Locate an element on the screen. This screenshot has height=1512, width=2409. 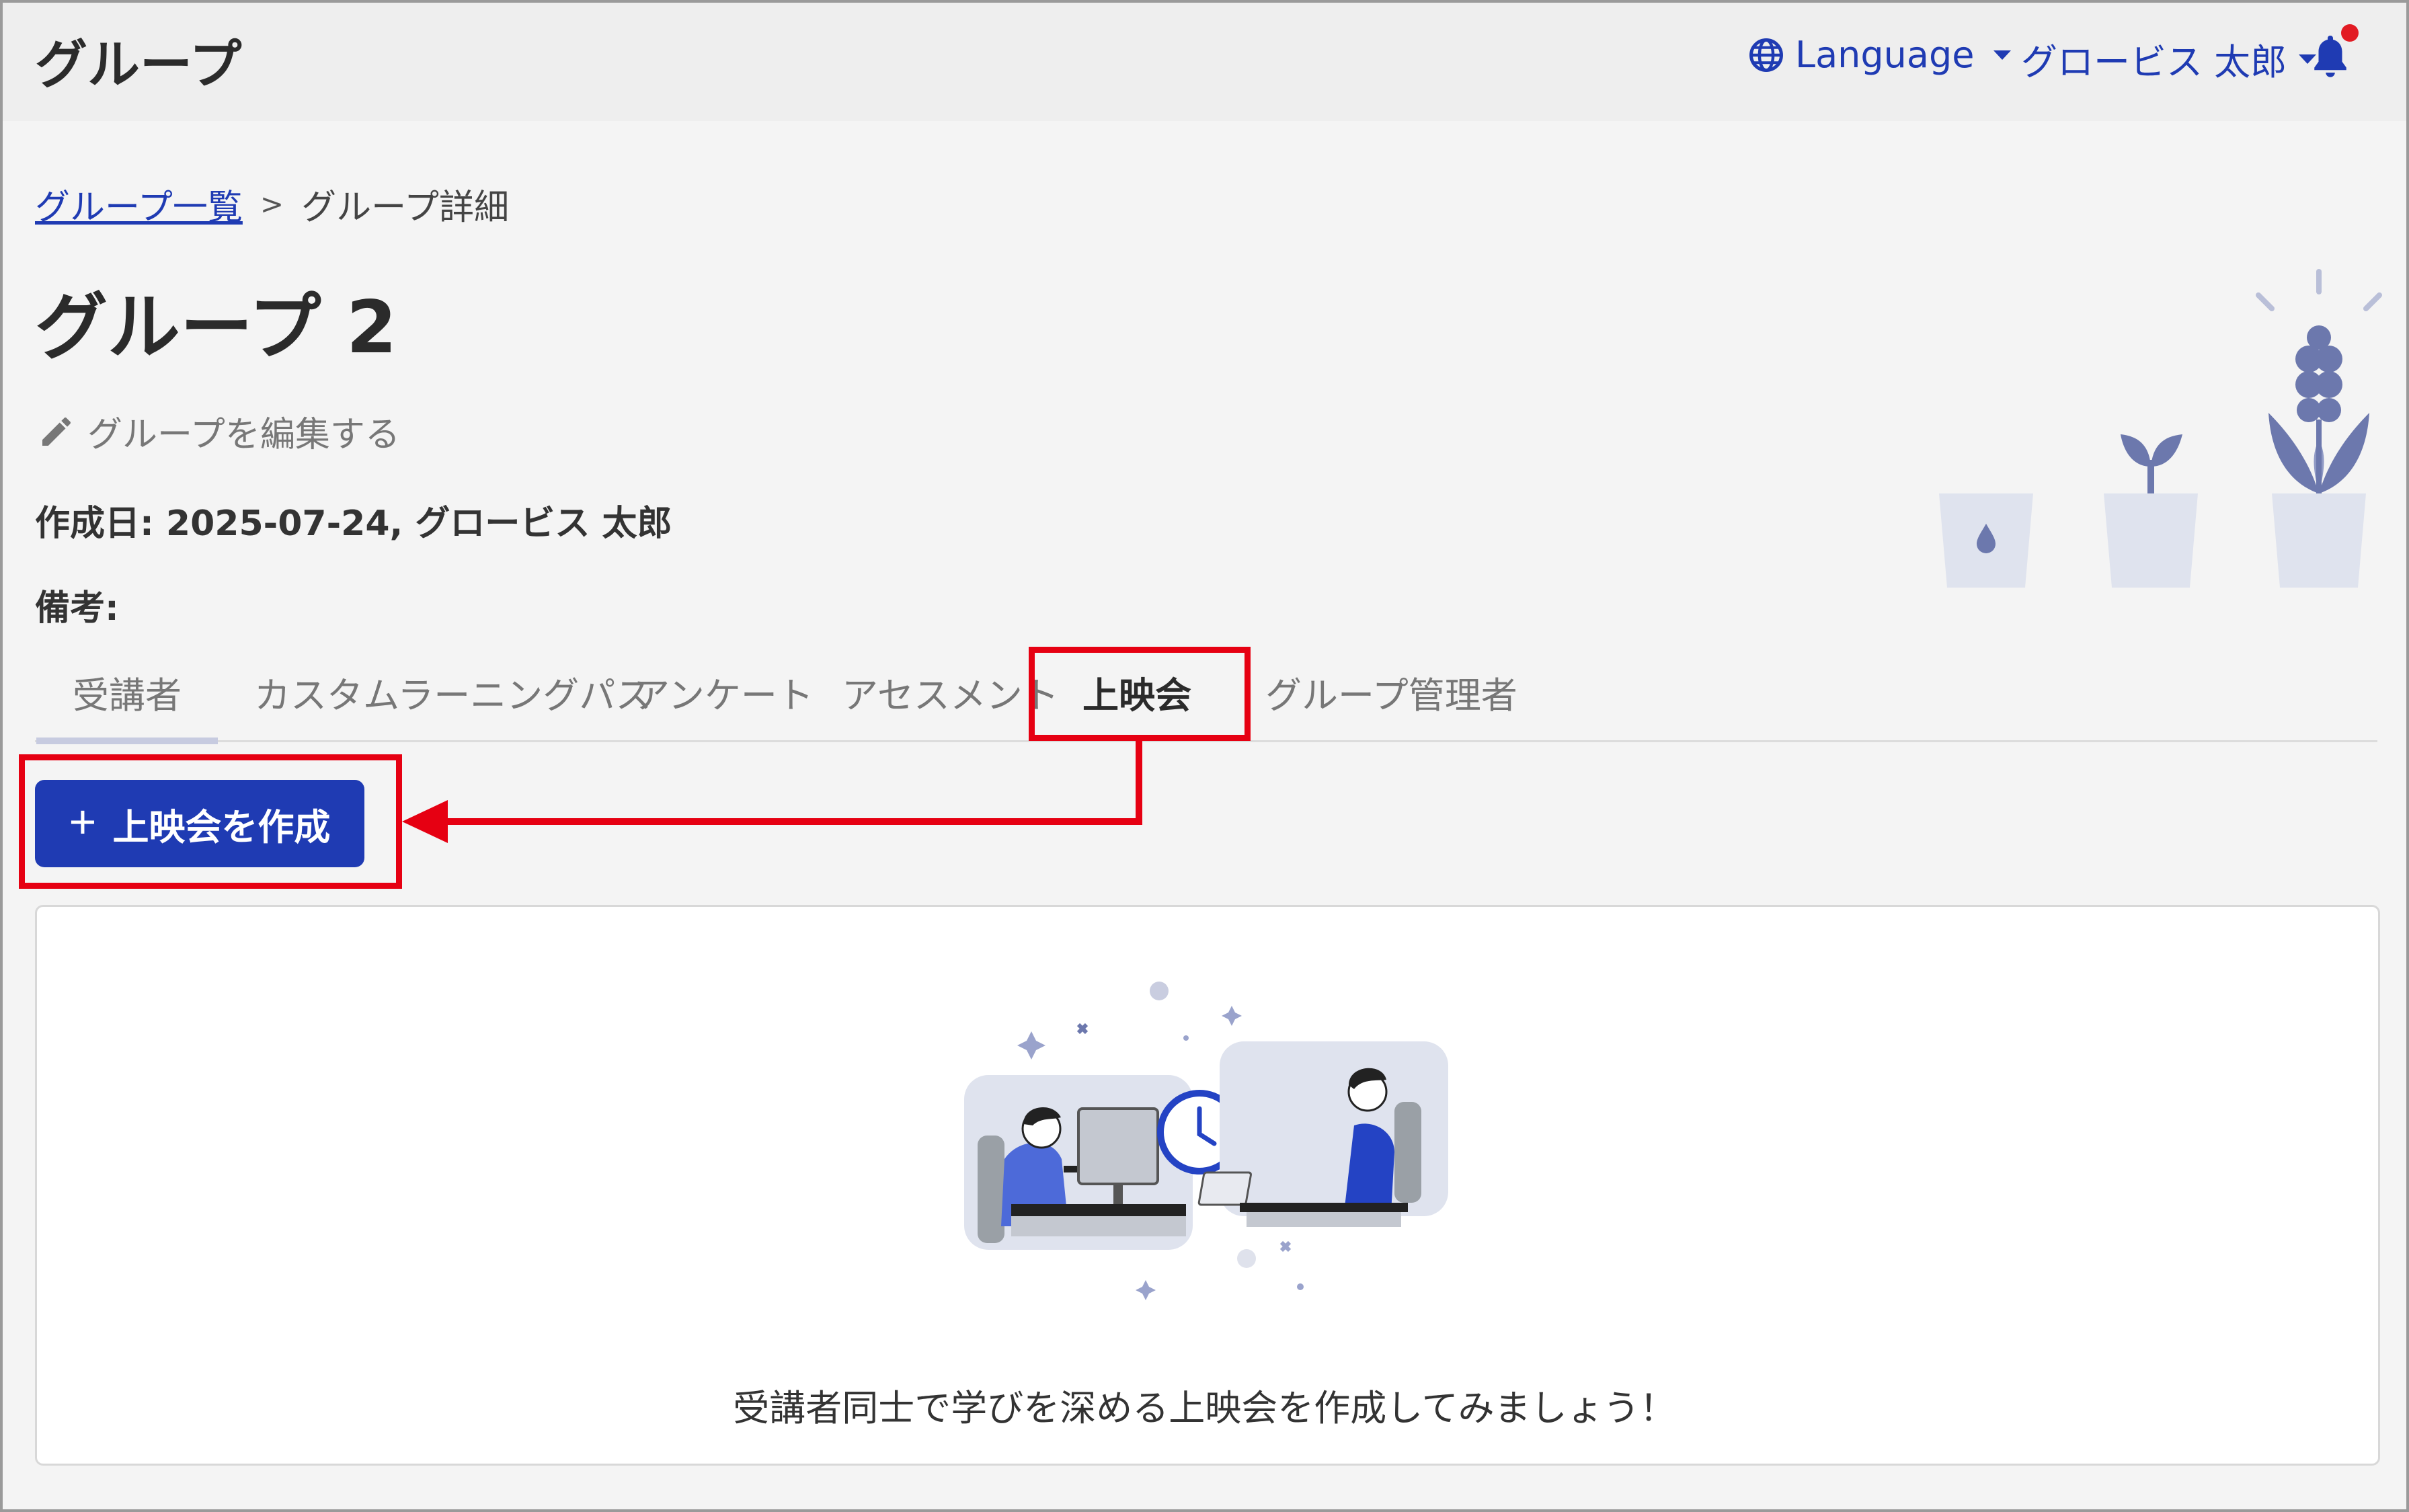
breadcrumb-current: グループ詳細 is located at coordinates (405, 208).